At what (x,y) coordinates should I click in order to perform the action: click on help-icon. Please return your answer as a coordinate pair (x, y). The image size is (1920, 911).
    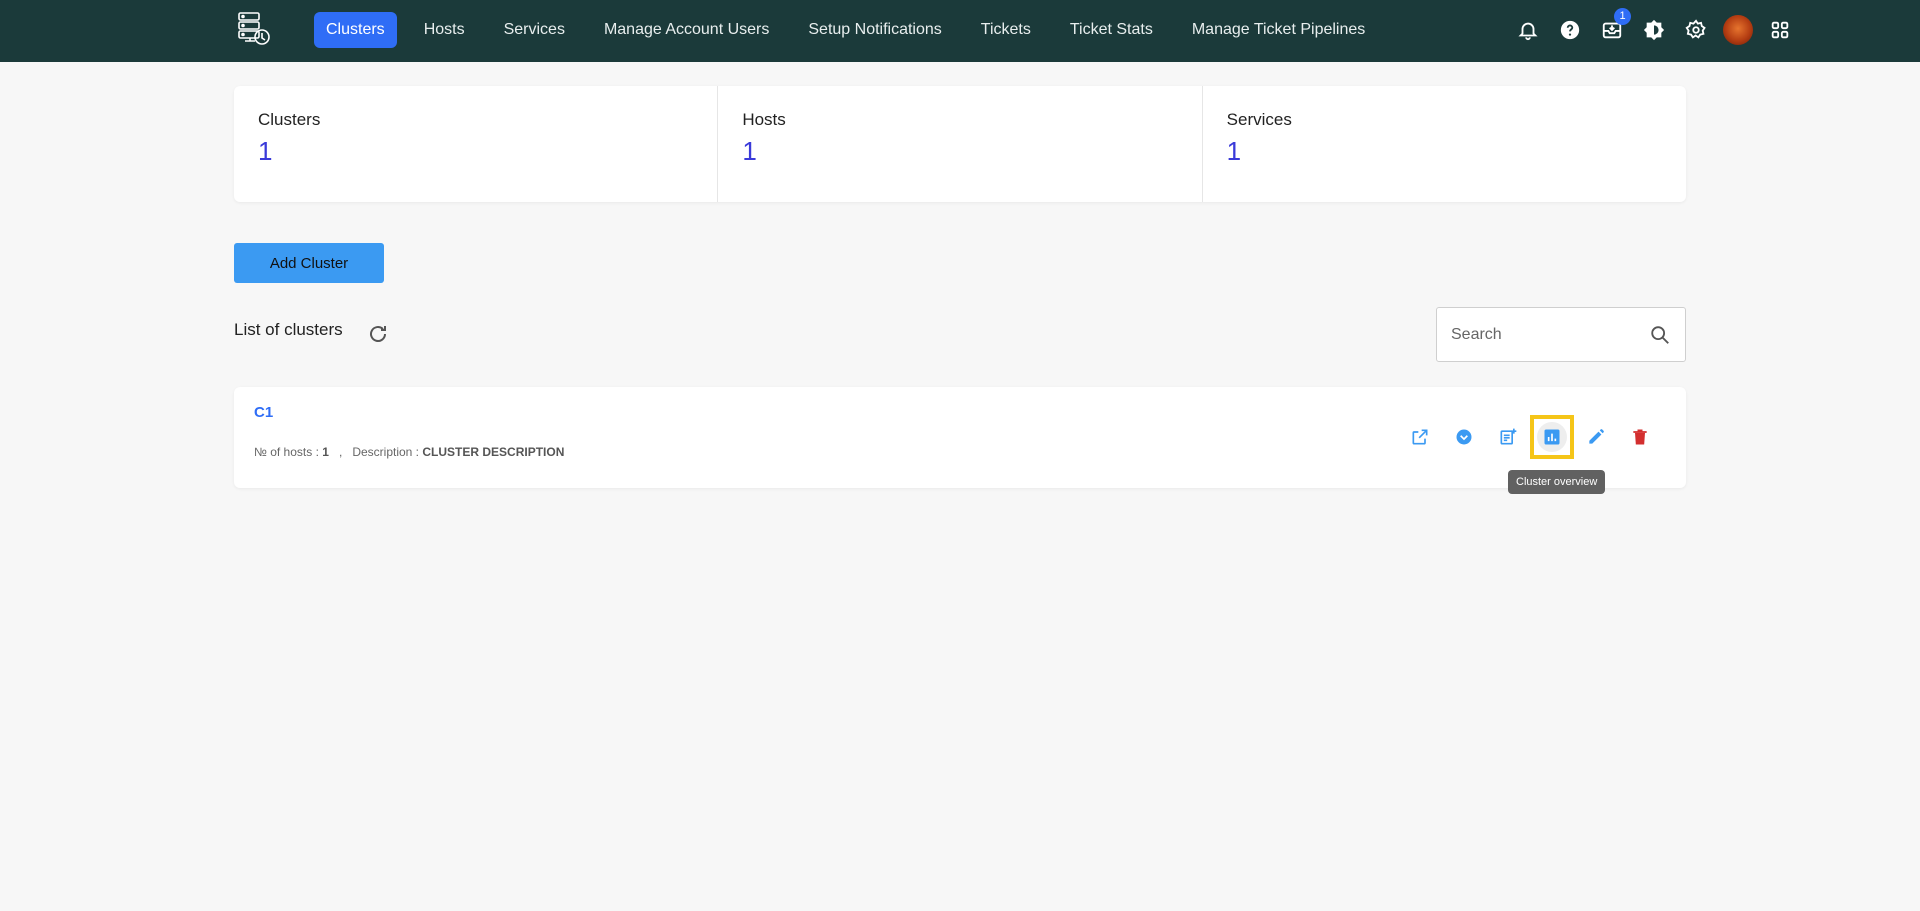
    Looking at the image, I should click on (1570, 30).